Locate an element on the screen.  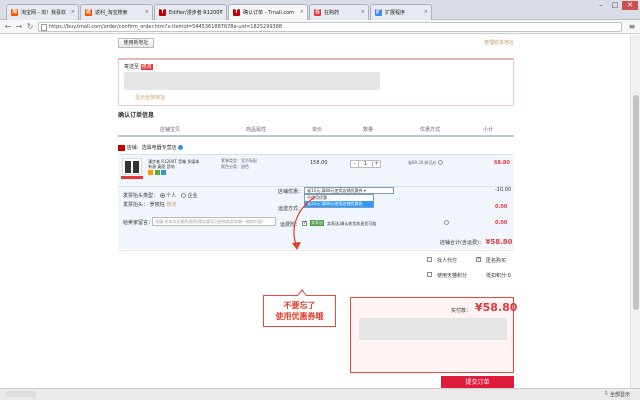
tab-label: 确认订单 - Tmall.com is located at coordinates (269, 13).